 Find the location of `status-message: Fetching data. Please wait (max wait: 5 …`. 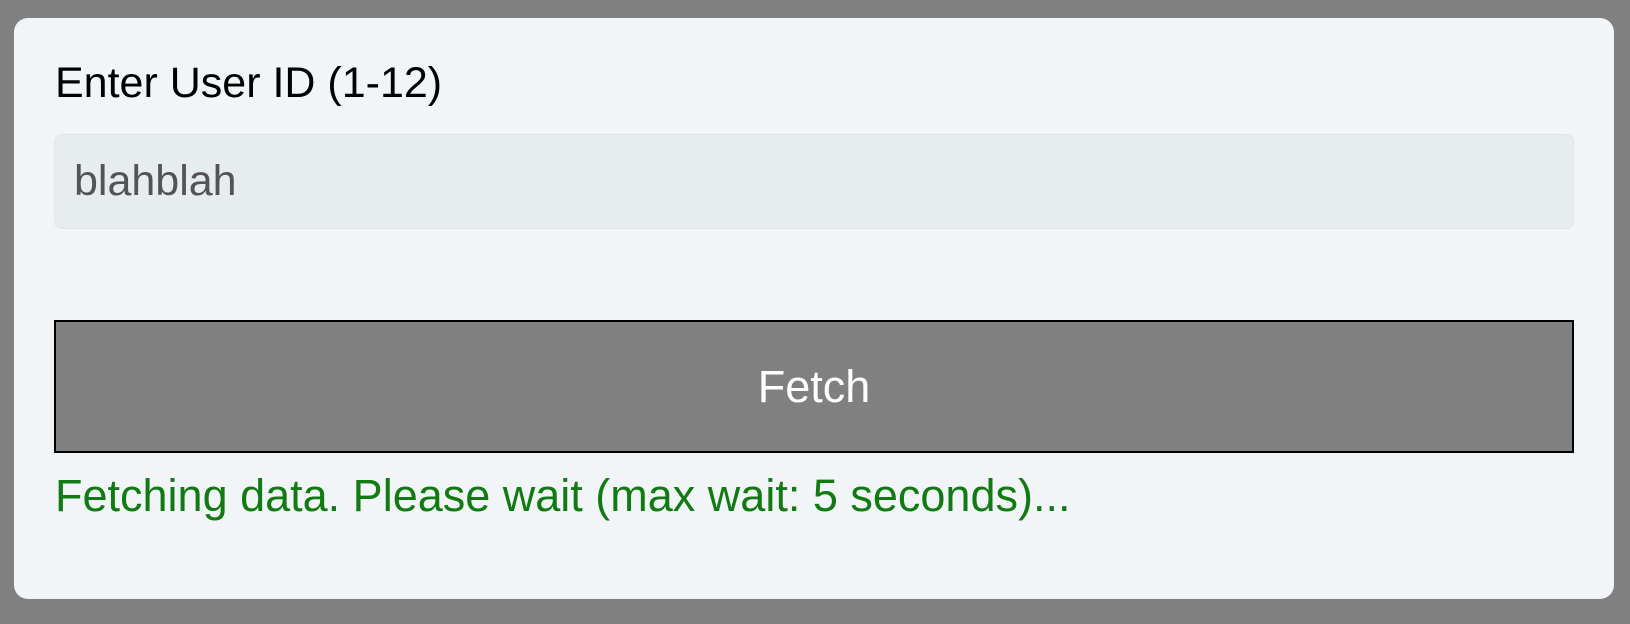

status-message: Fetching data. Please wait (max wait: 5 … is located at coordinates (563, 495).